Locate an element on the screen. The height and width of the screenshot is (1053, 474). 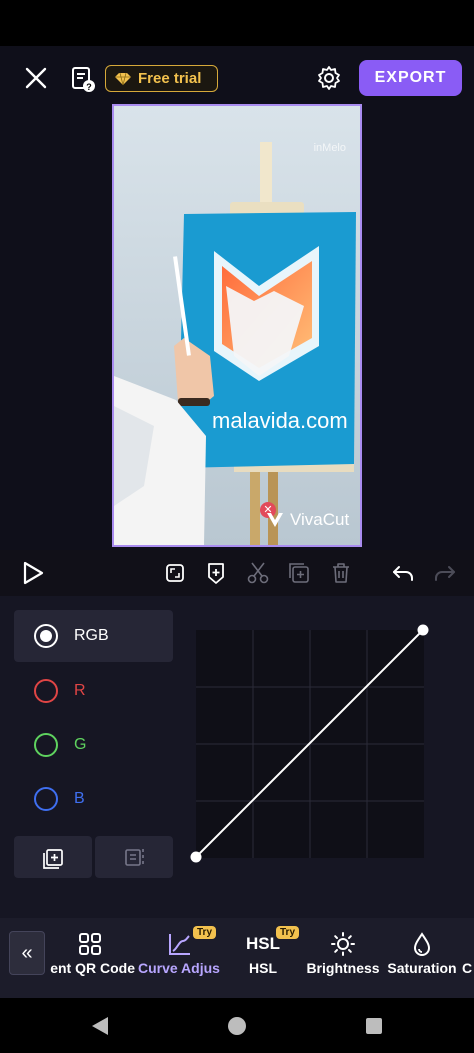
add-point-button is located at coordinates (53, 857).